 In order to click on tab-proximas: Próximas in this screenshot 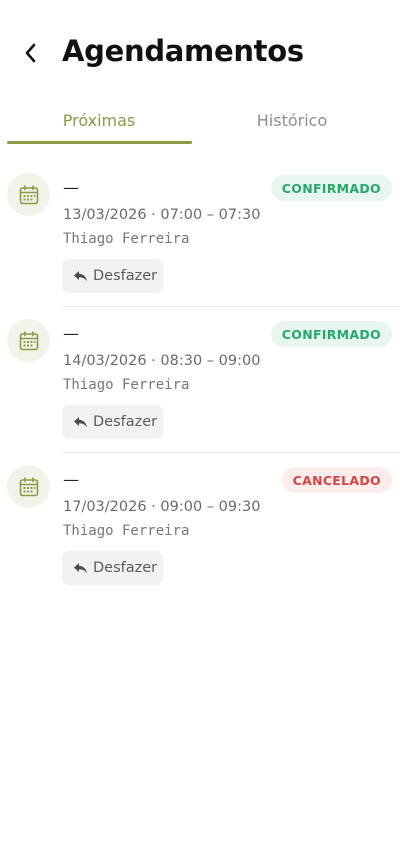, I will do `click(99, 120)`.